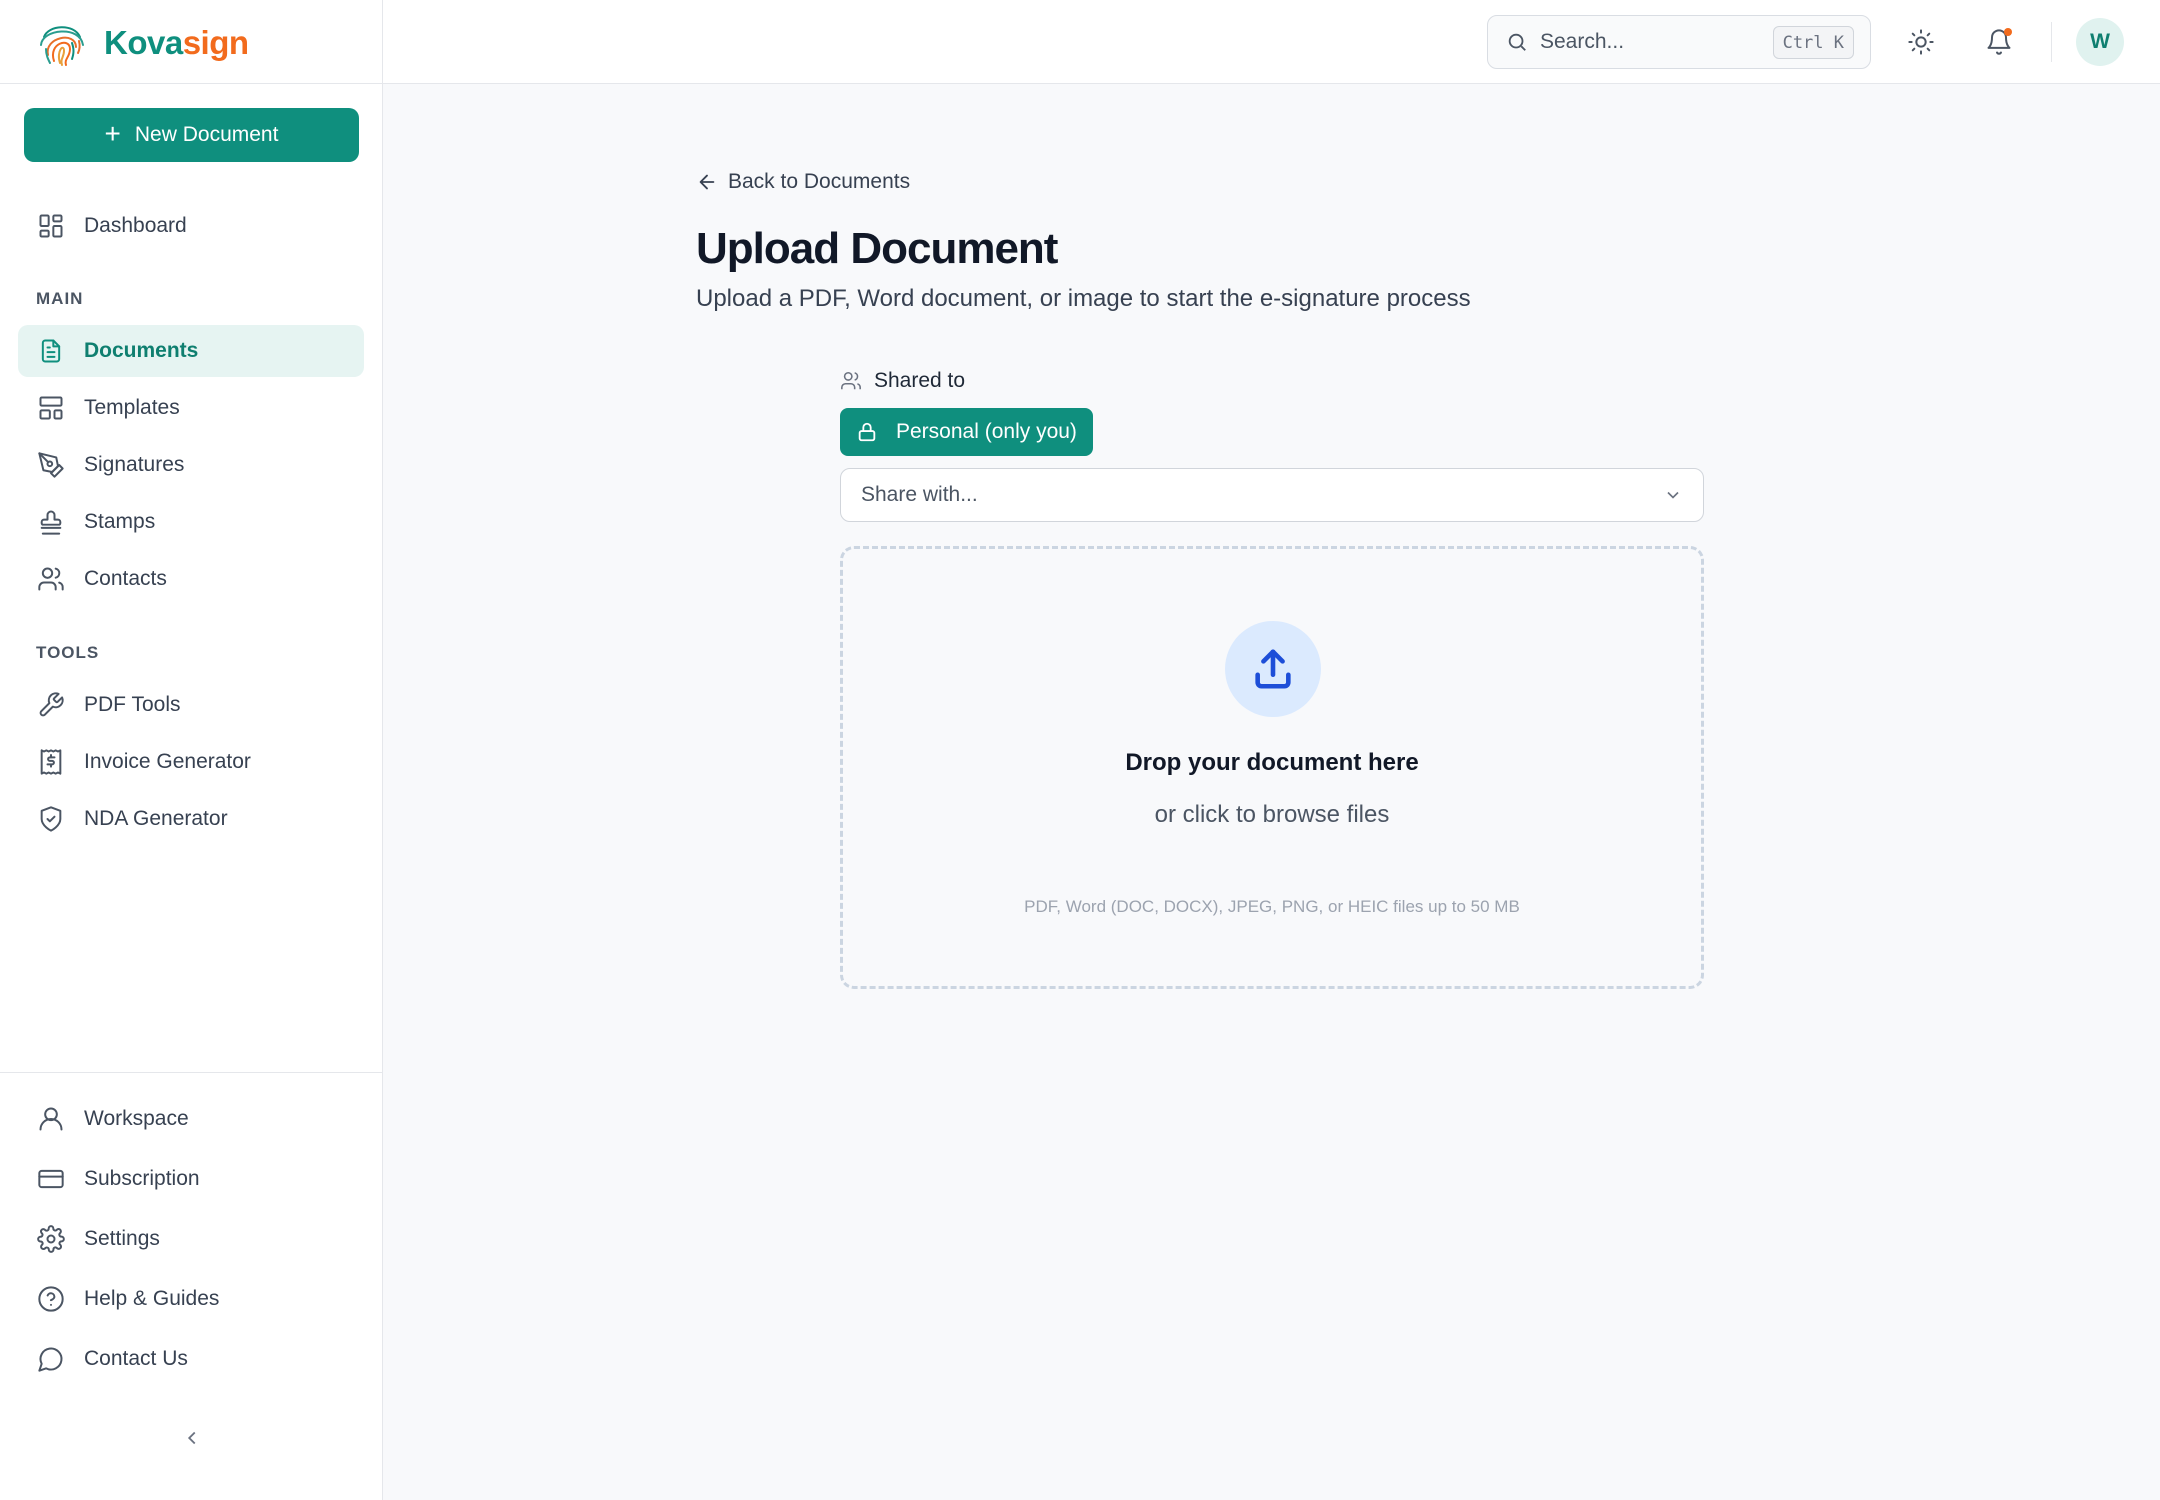 The width and height of the screenshot is (2160, 1500). Describe the element at coordinates (1813, 42) in the screenshot. I see `search-shortcut-badge: Ctrl K` at that location.